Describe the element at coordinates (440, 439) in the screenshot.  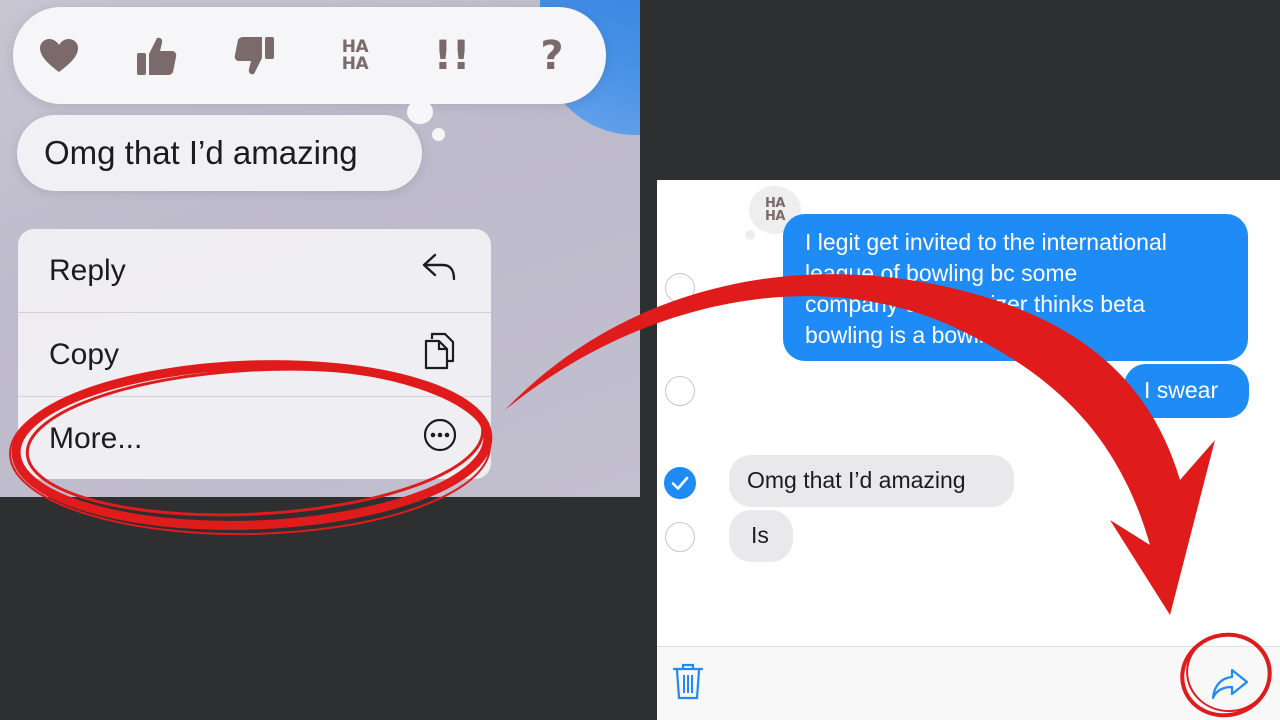
I see `more-ellipsis-icon` at that location.